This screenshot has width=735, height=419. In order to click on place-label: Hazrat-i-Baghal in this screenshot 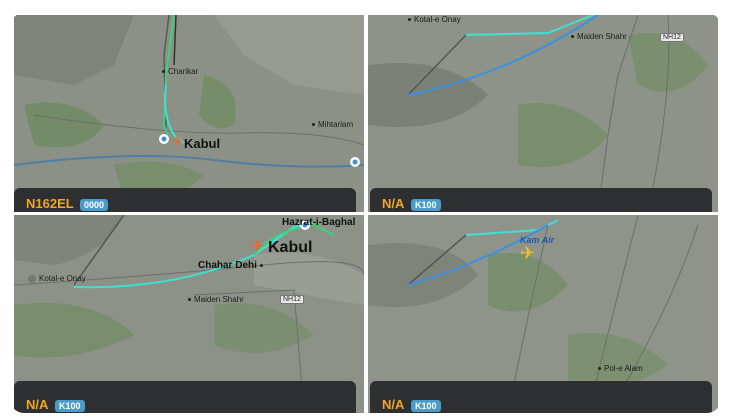, I will do `click(319, 222)`.